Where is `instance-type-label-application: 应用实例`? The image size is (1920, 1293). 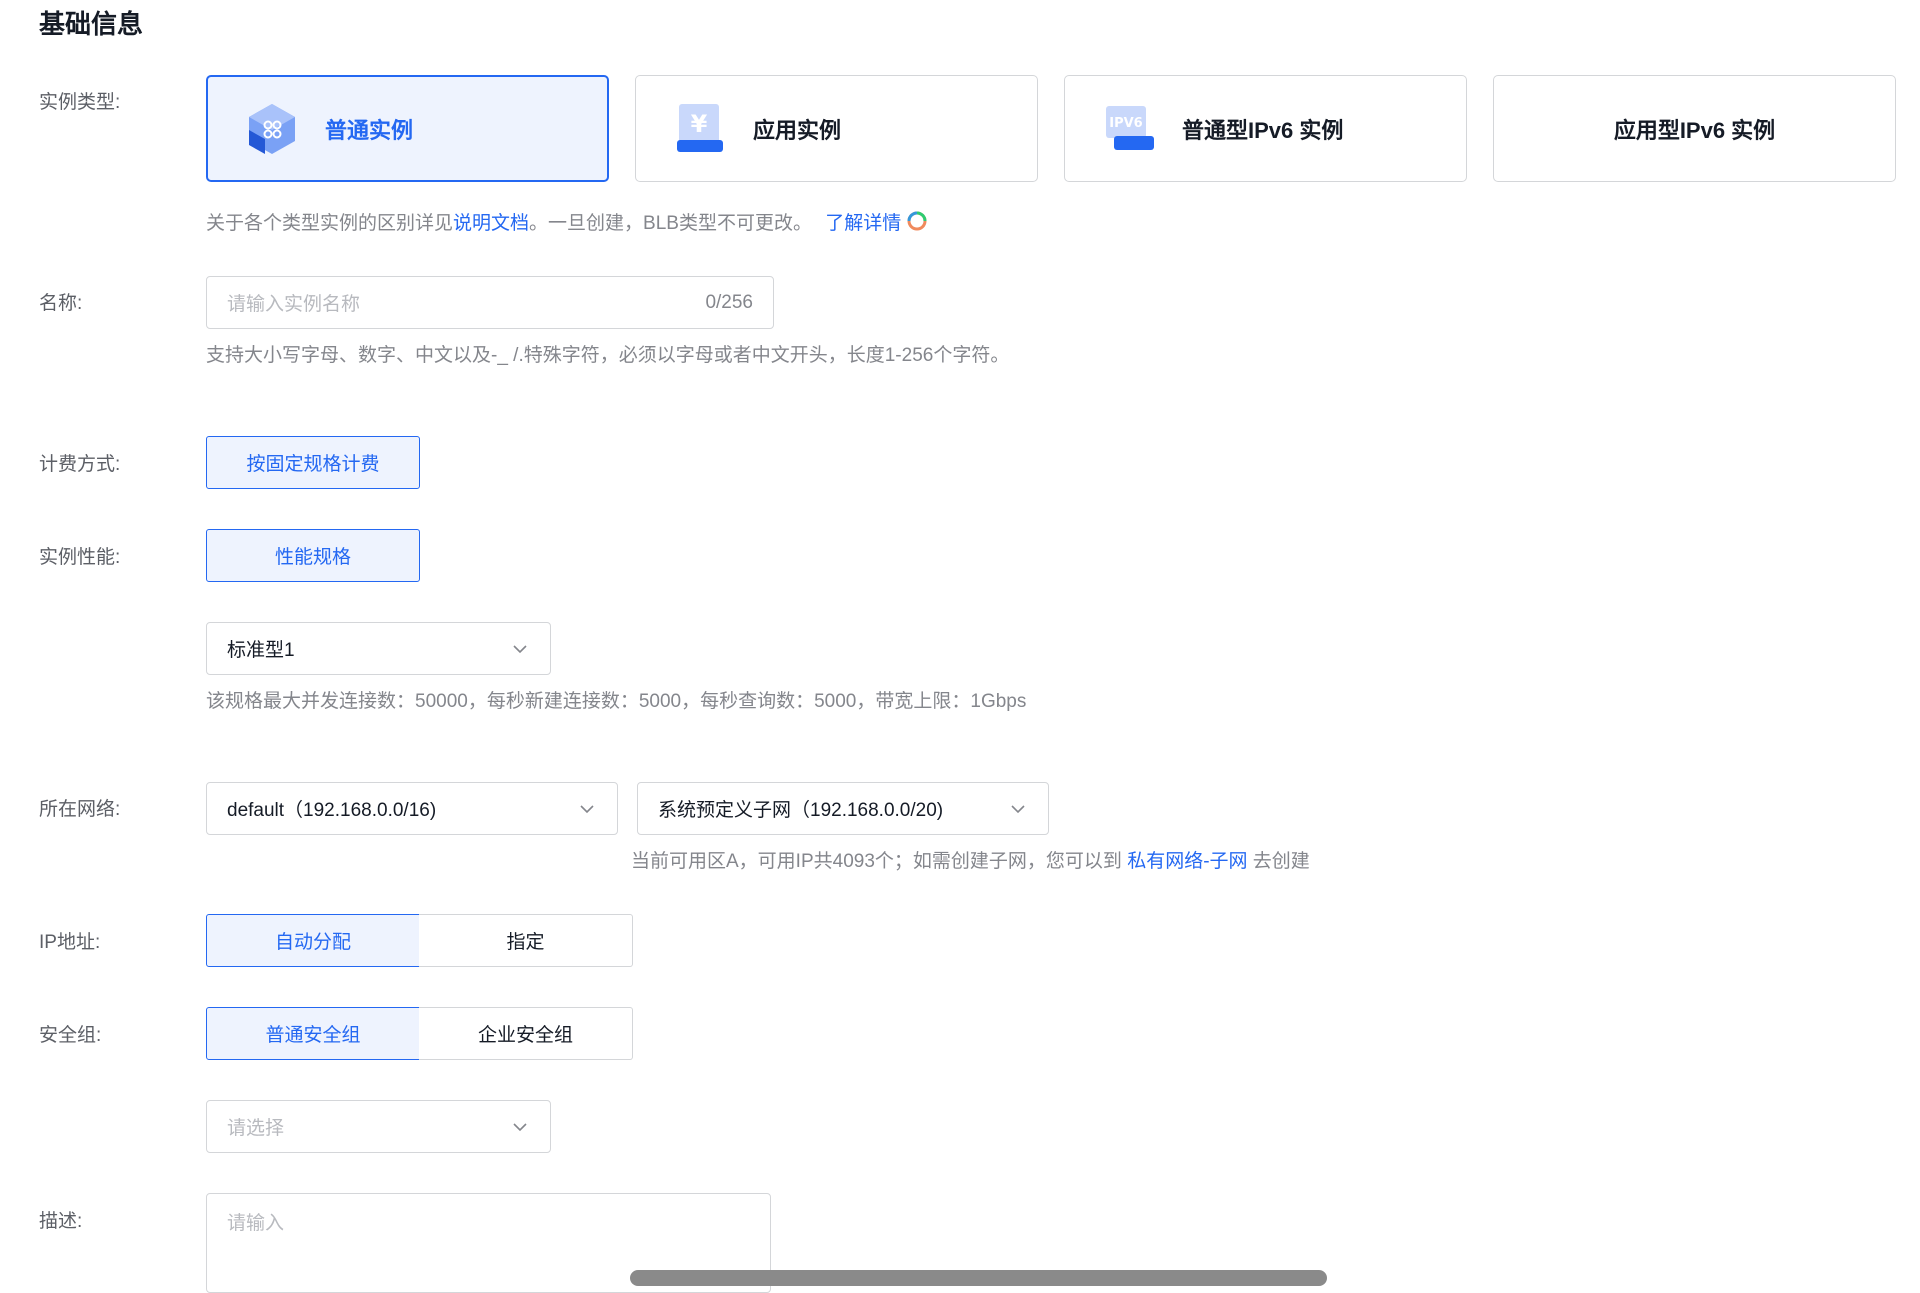
instance-type-label-application: 应用实例 is located at coordinates (797, 130).